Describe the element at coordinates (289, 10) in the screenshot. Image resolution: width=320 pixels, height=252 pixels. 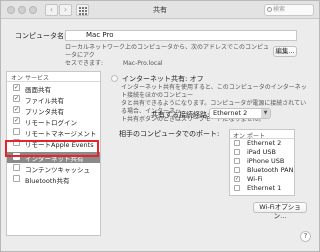
I see `search-field: 検索` at that location.